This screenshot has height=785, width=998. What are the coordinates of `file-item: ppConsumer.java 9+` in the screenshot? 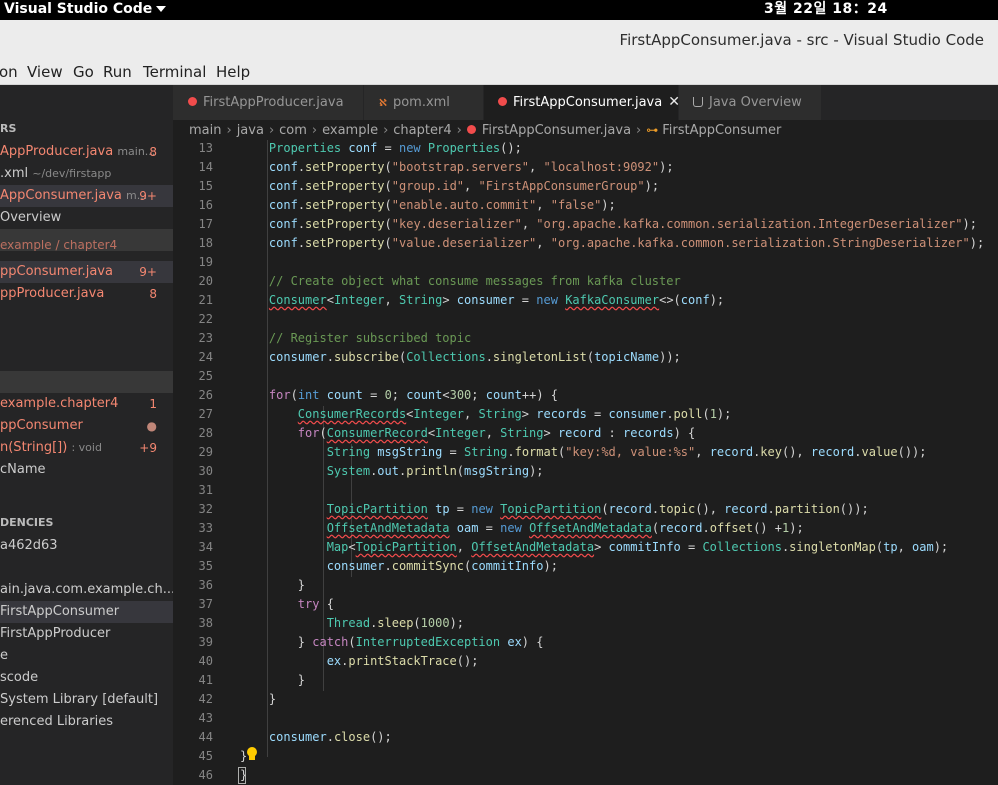 It's located at (86, 272).